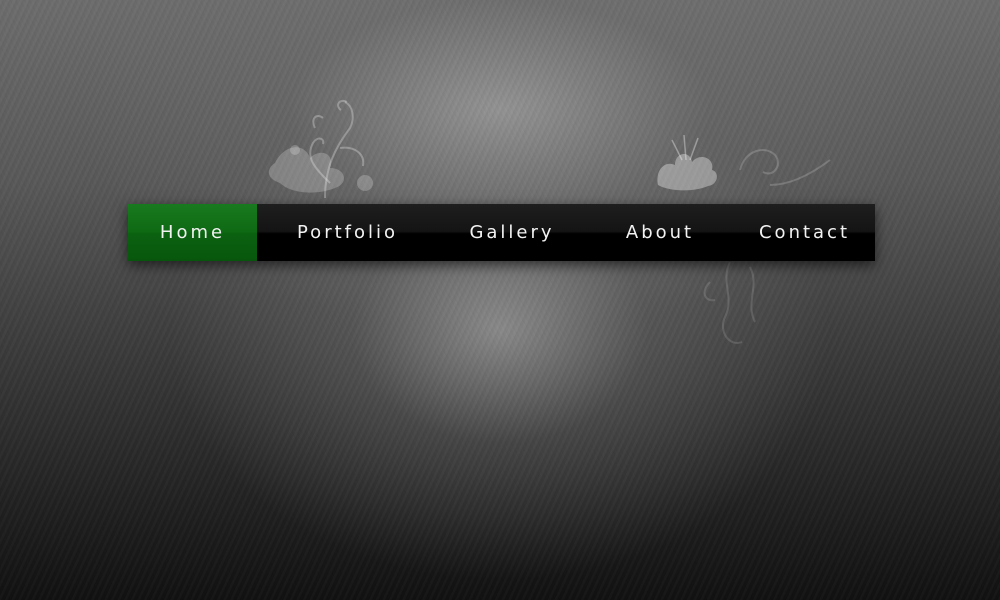 Image resolution: width=1000 pixels, height=600 pixels. Describe the element at coordinates (192, 232) in the screenshot. I see `nav-item-home: Home` at that location.